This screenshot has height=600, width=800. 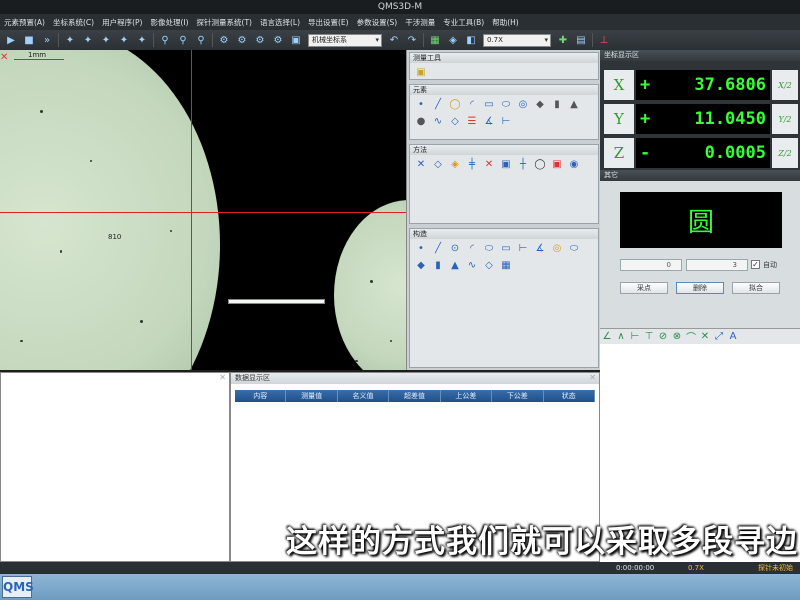 What do you see at coordinates (29, 40) in the screenshot?
I see `stop-icon: ■` at bounding box center [29, 40].